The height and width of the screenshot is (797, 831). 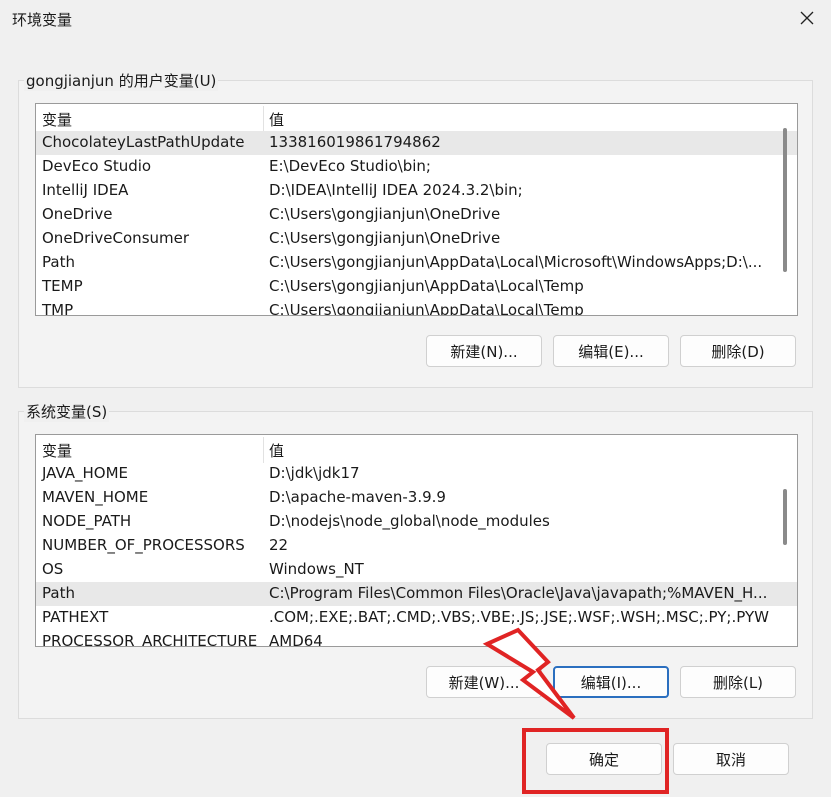 What do you see at coordinates (62, 286) in the screenshot?
I see `variable-name-cell: TEMP` at bounding box center [62, 286].